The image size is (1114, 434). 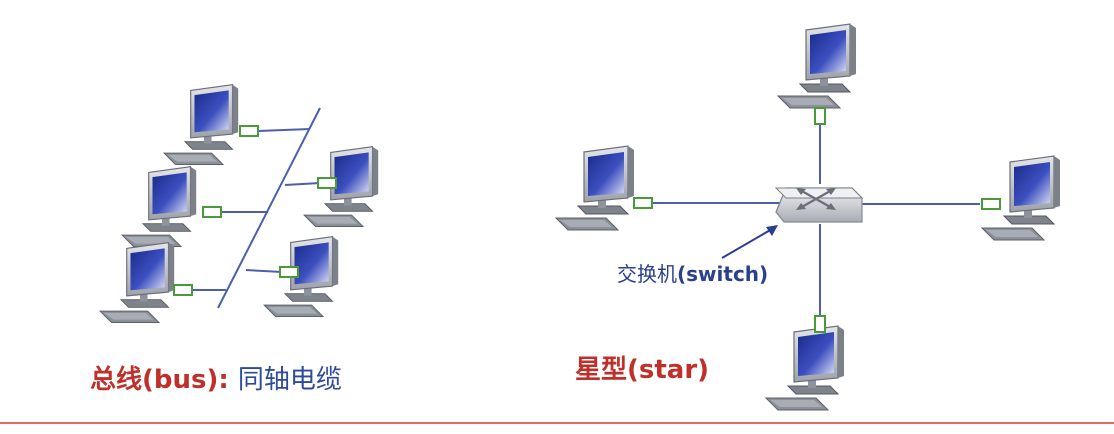 I want to click on bus-topology, so click(x=239, y=204).